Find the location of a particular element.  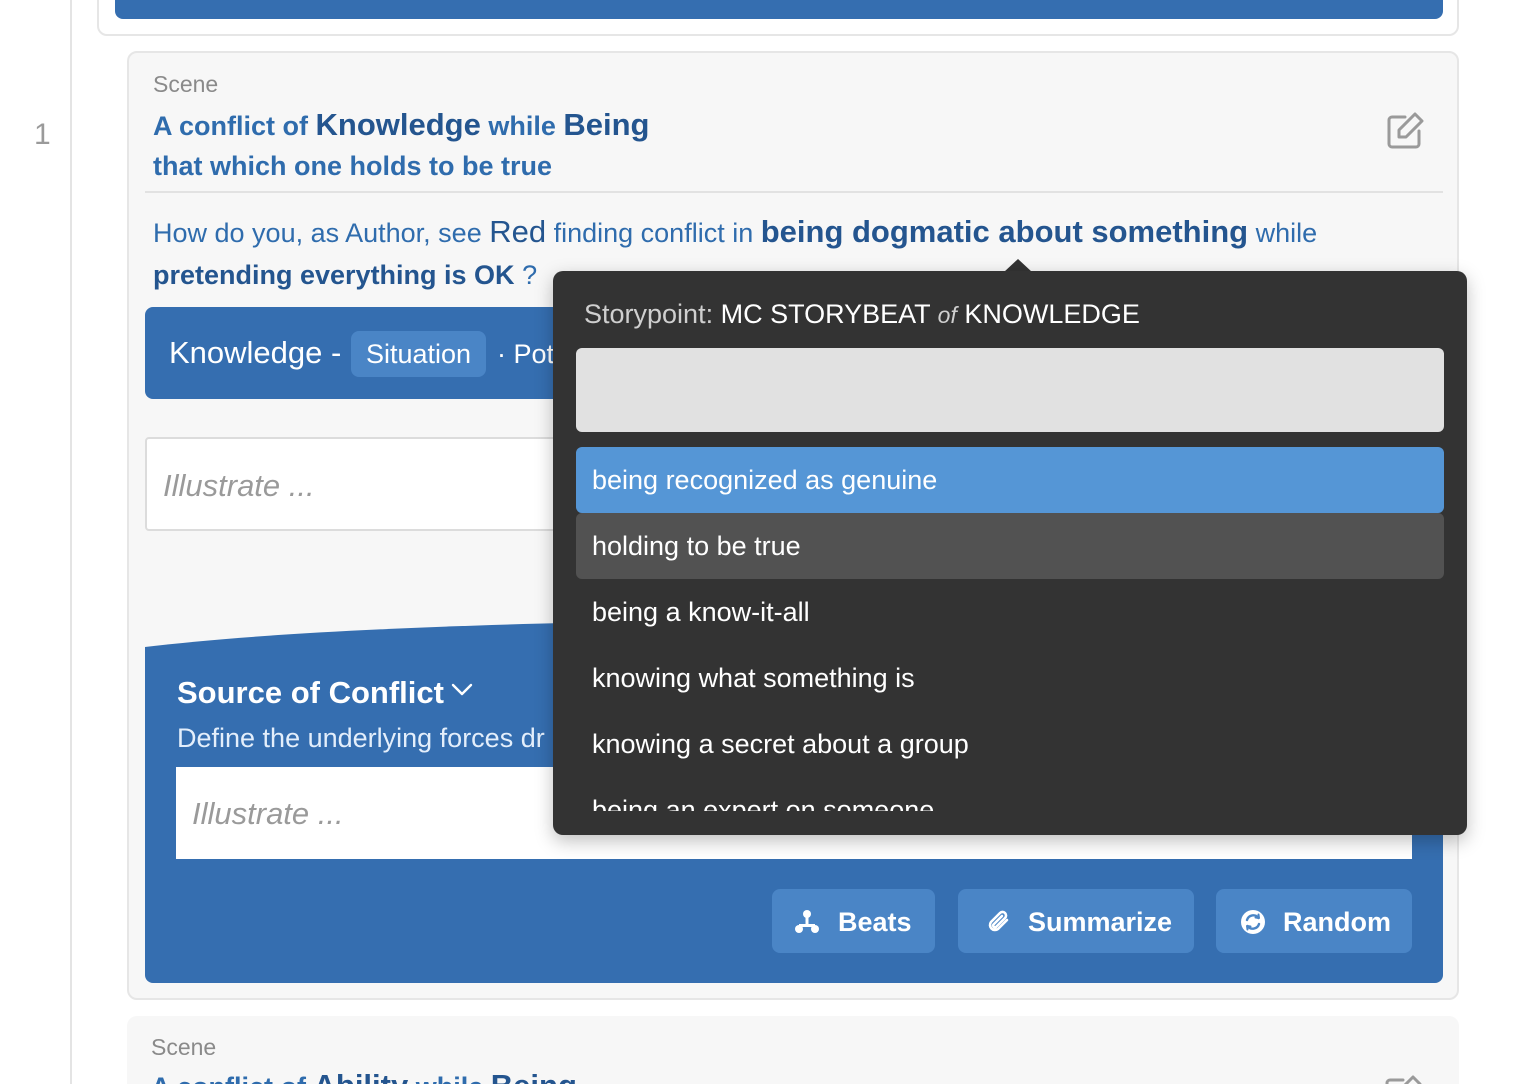

storypoint-option: holding to be true is located at coordinates (1010, 546).